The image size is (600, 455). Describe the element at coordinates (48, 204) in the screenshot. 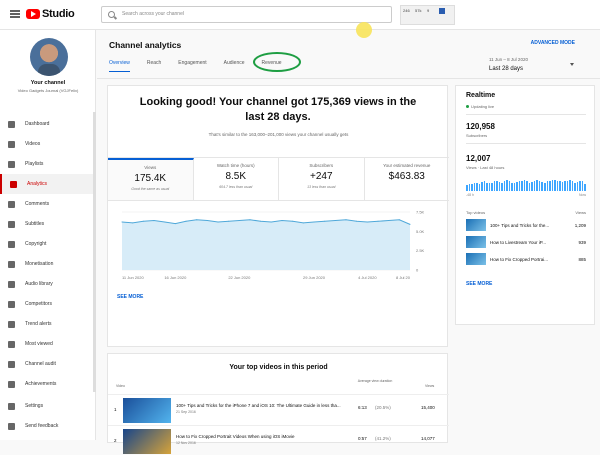

I see `sidebar-item-comments: Comments` at that location.